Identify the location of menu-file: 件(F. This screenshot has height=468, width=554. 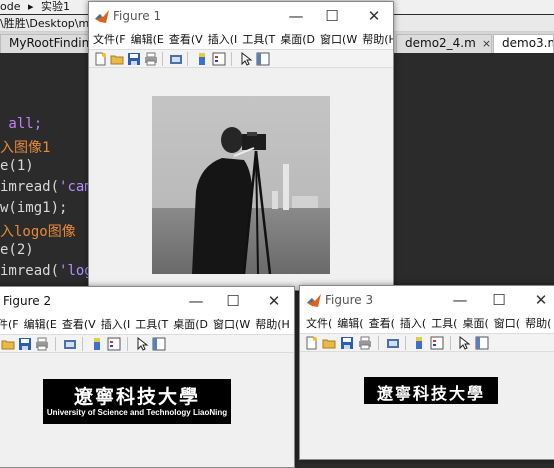
(9, 325).